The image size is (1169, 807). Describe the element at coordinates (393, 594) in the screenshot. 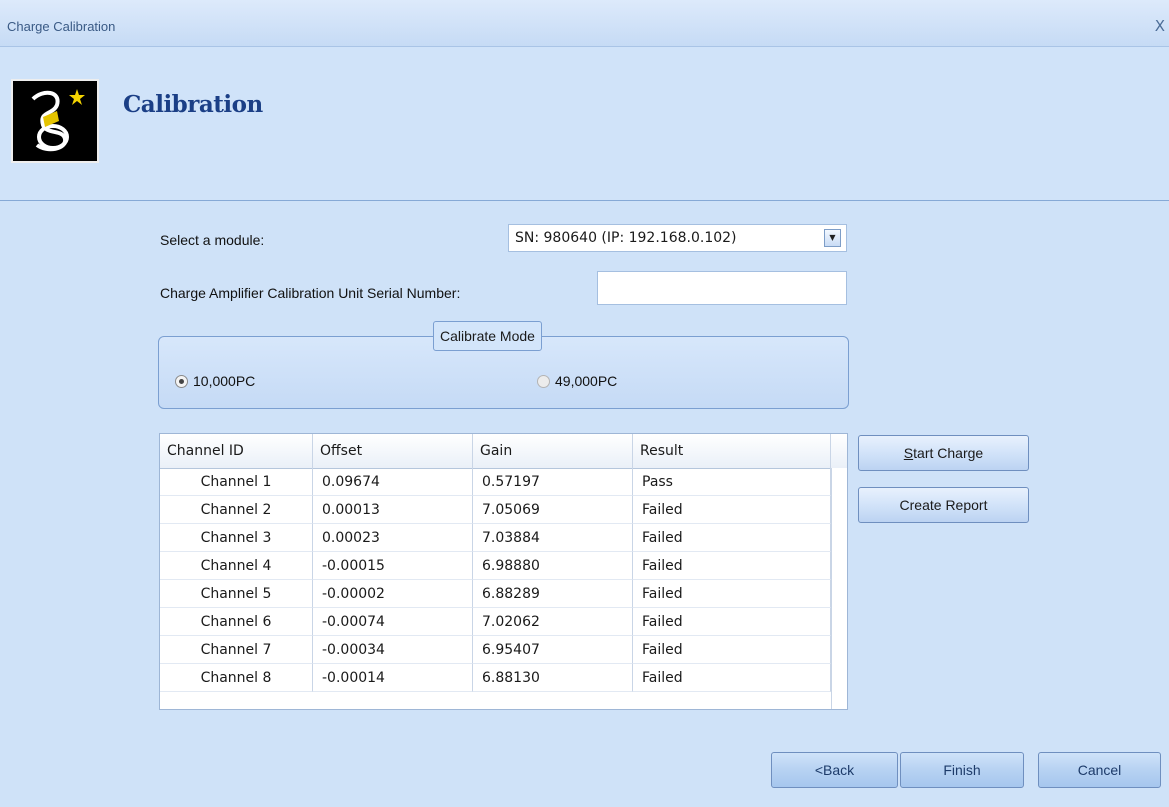

I see `table-cell: -0.00002` at that location.